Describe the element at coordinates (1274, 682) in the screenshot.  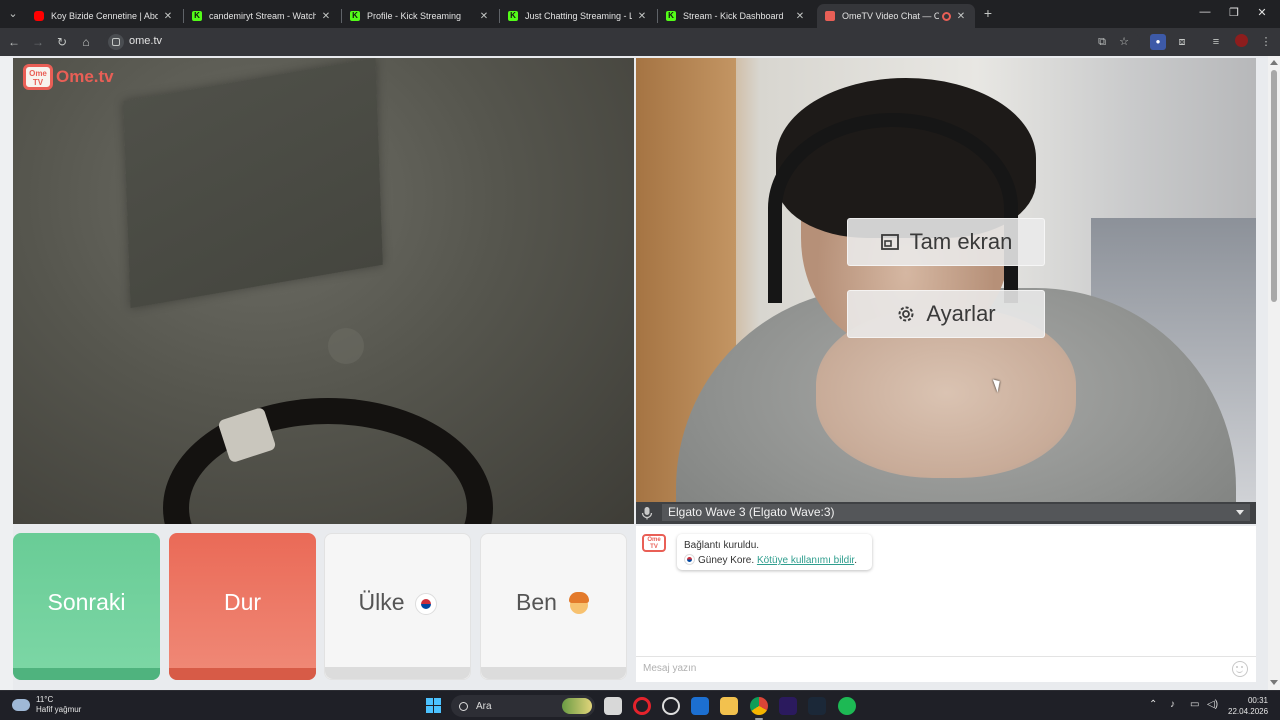
I see `scroll-down-icon` at that location.